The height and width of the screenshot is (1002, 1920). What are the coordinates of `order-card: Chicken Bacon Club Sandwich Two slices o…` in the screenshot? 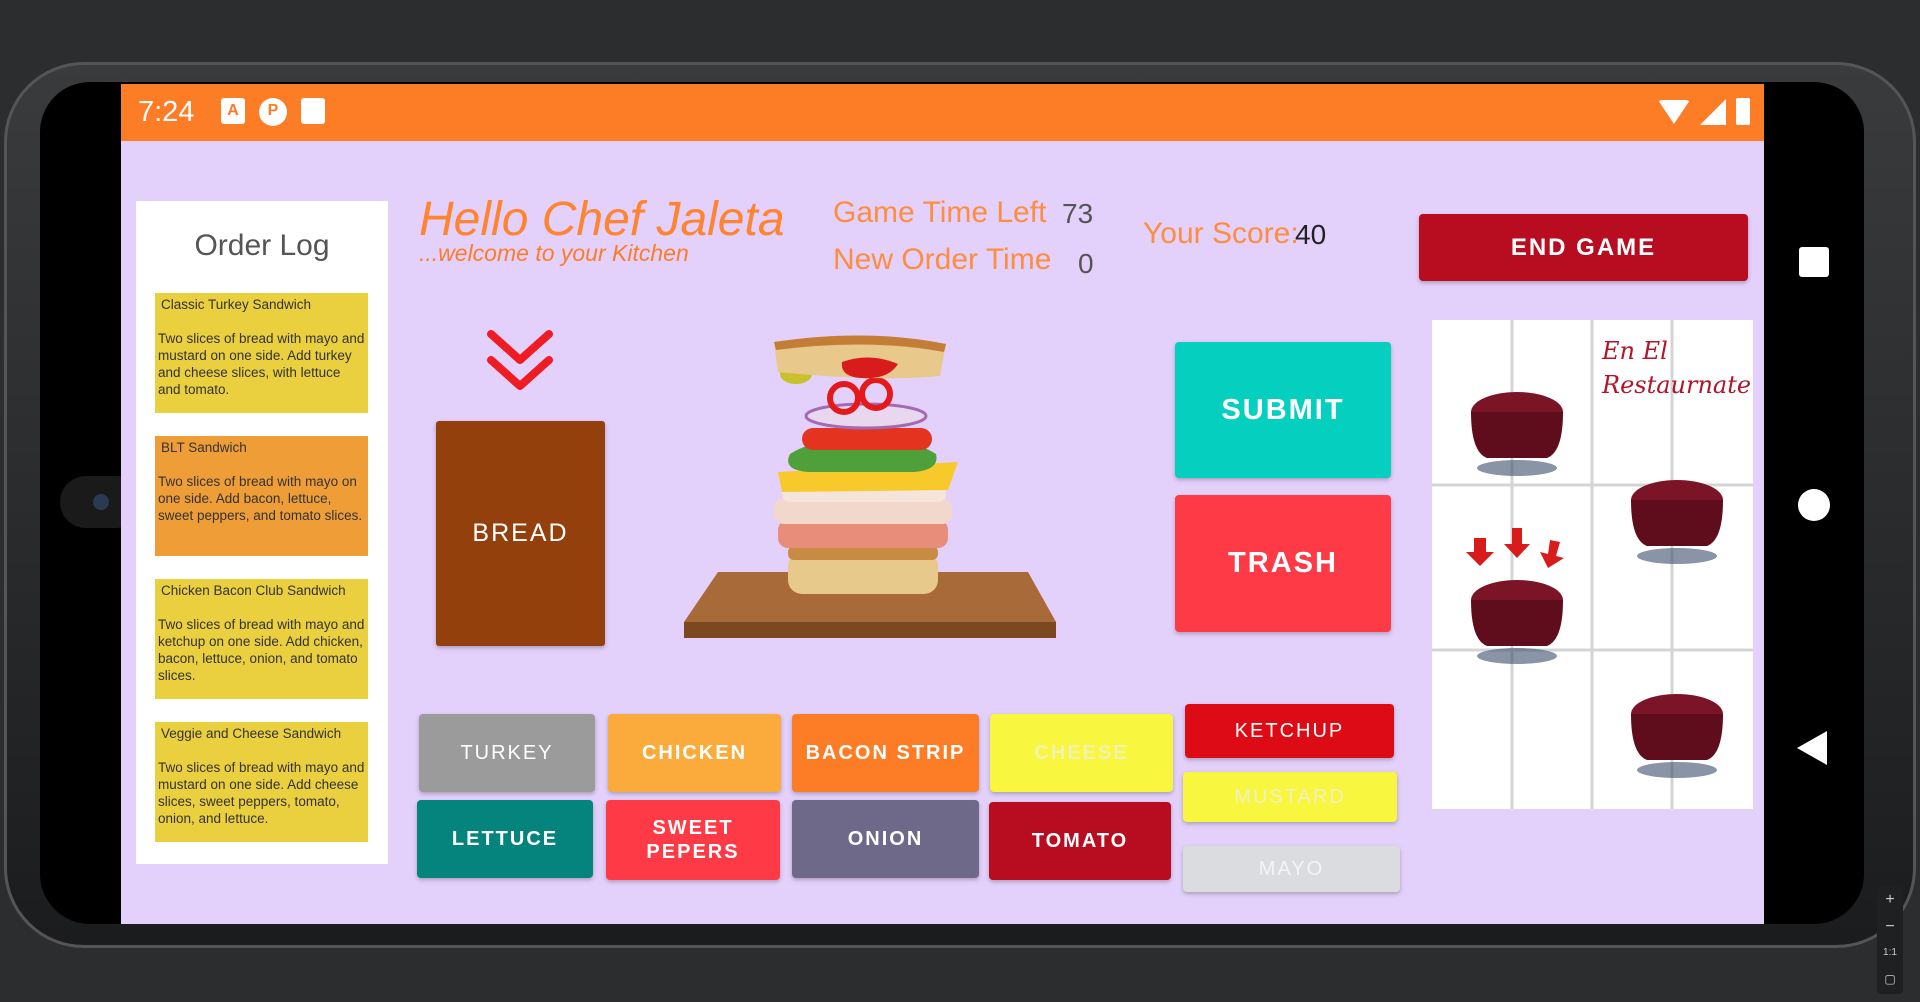 It's located at (261, 639).